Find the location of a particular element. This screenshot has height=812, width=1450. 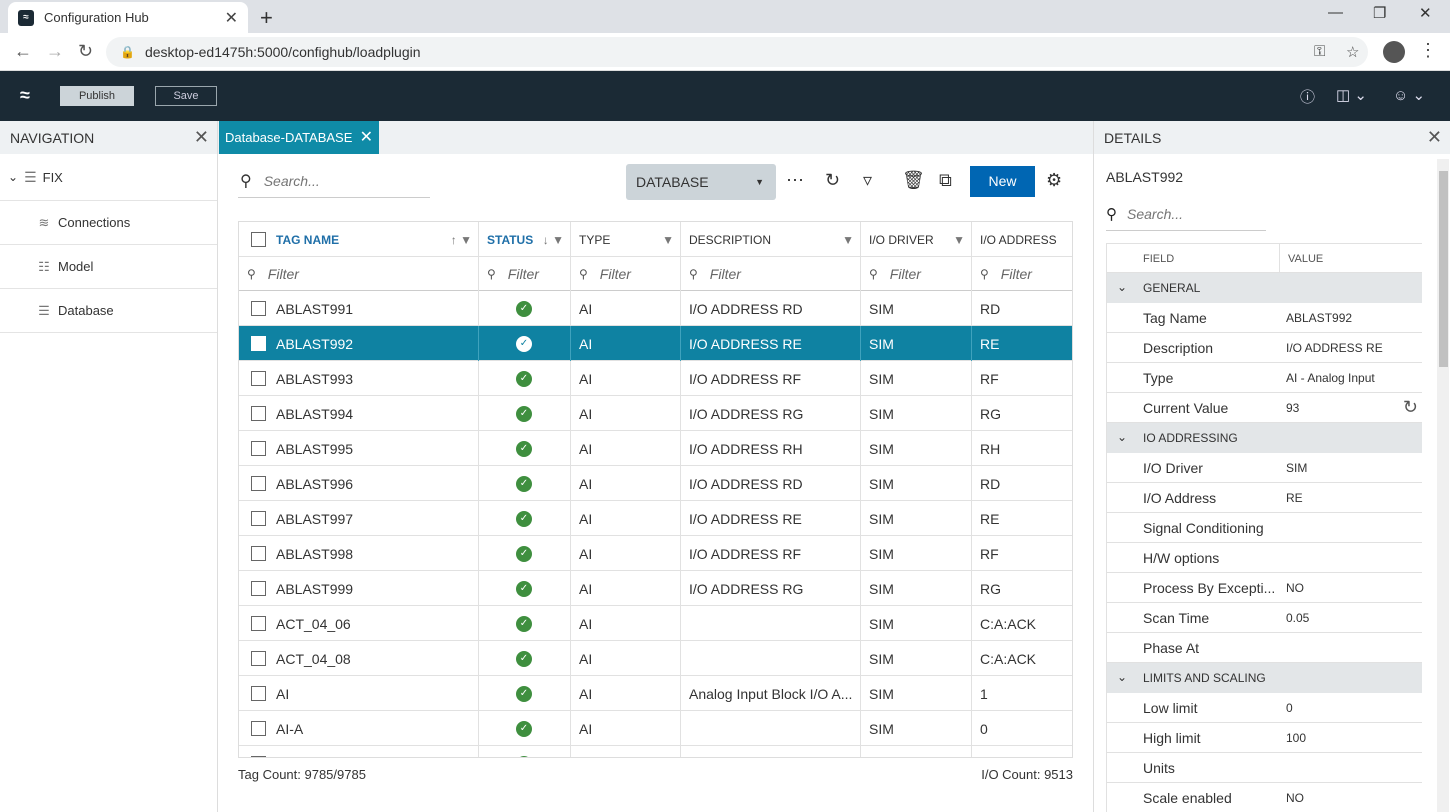

clear-filter-icon: ▿ is located at coordinates (867, 180).